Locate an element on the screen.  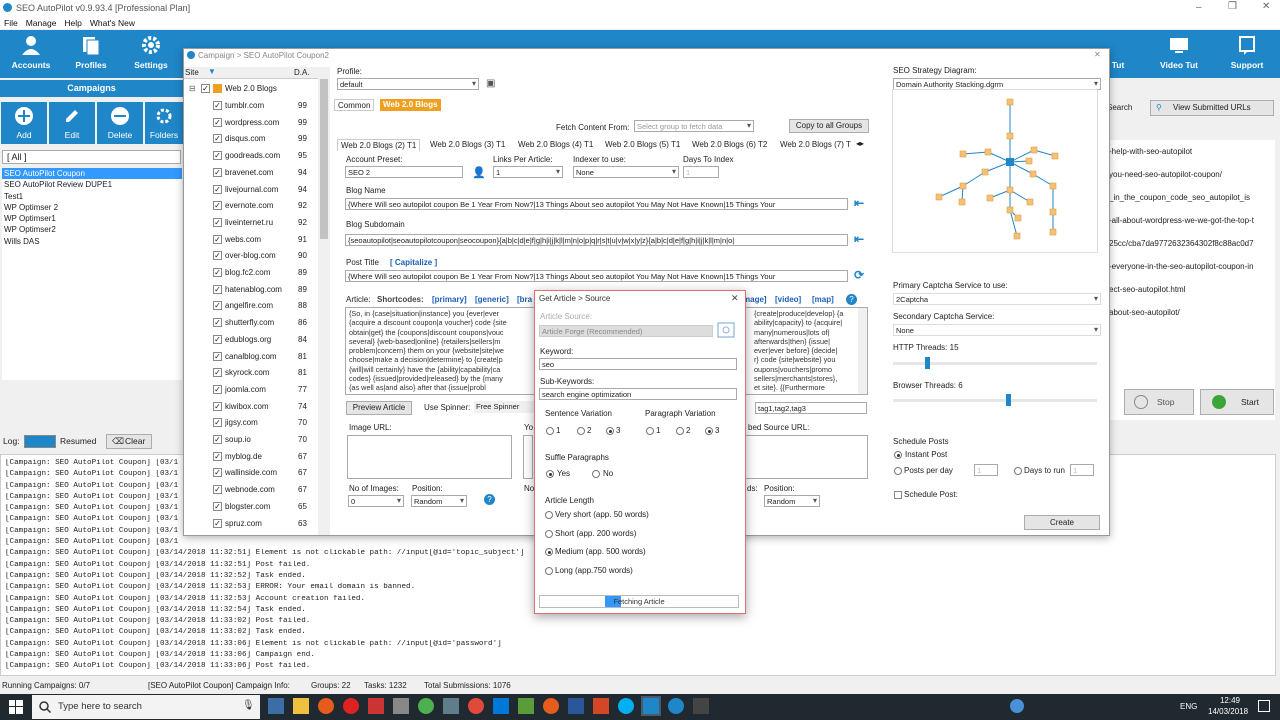
strategy-diagram is located at coordinates (995, 171).